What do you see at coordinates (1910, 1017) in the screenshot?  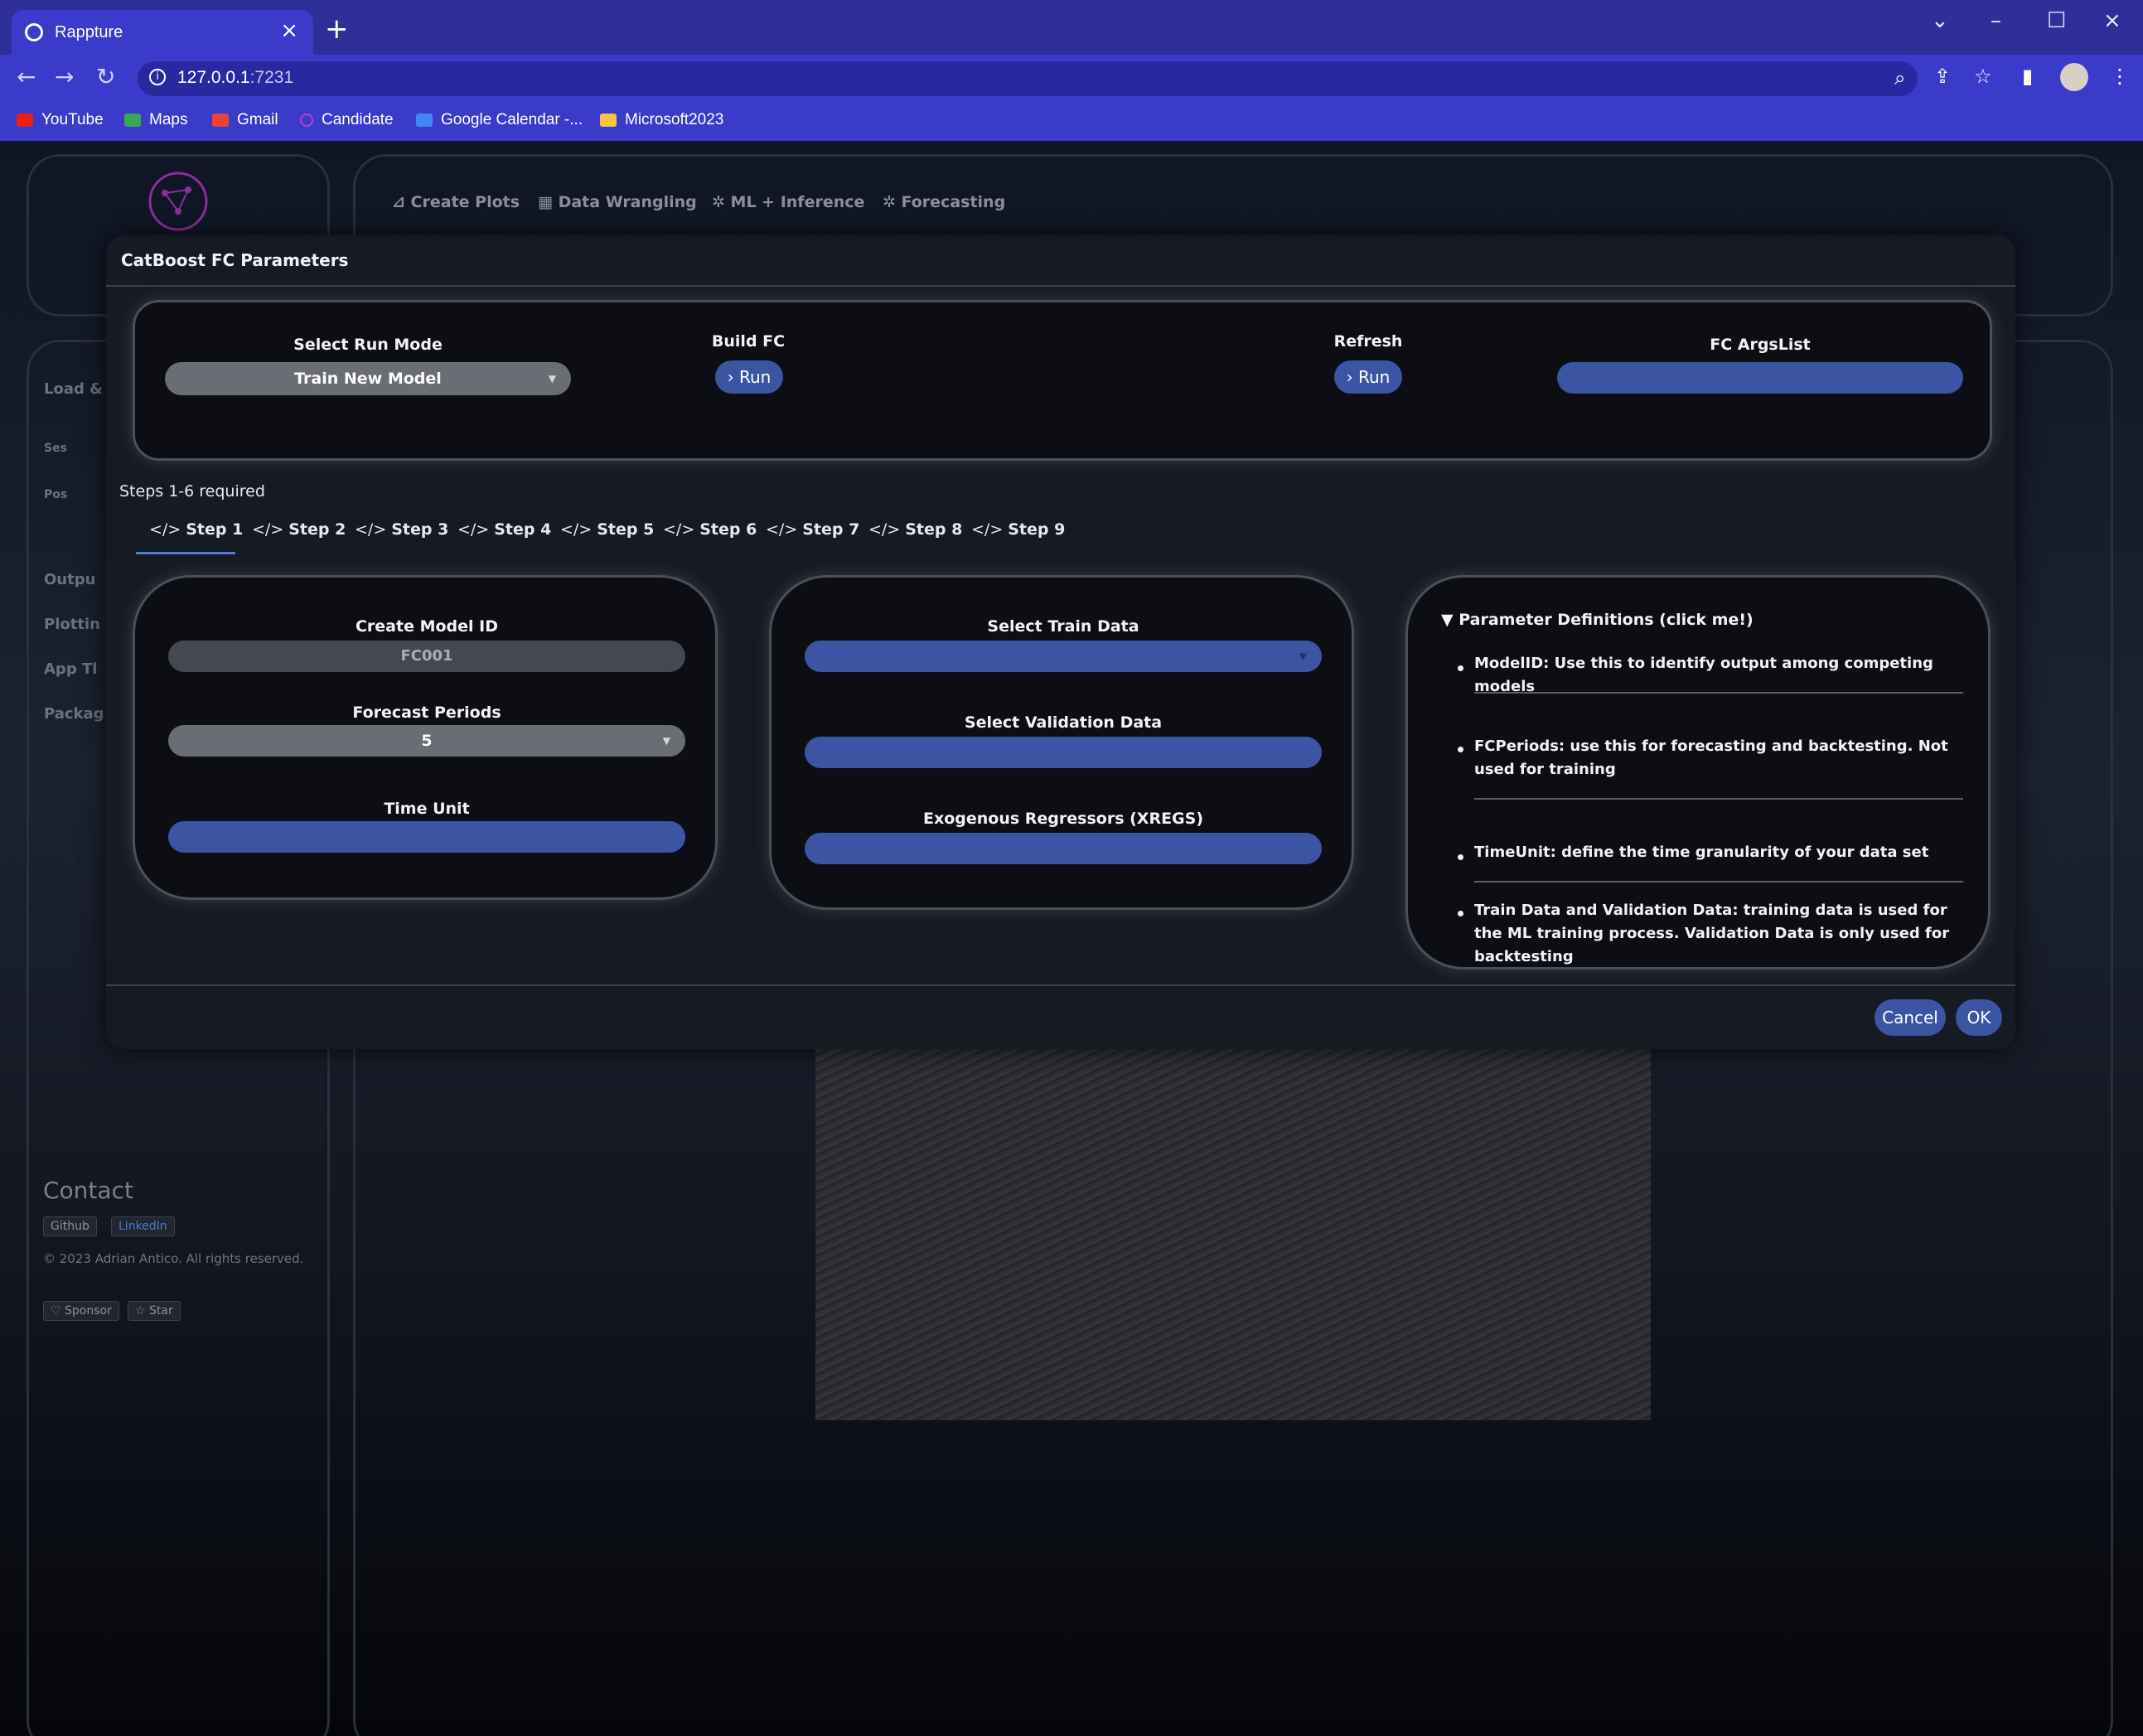 I see `cancel-button: Cancel` at bounding box center [1910, 1017].